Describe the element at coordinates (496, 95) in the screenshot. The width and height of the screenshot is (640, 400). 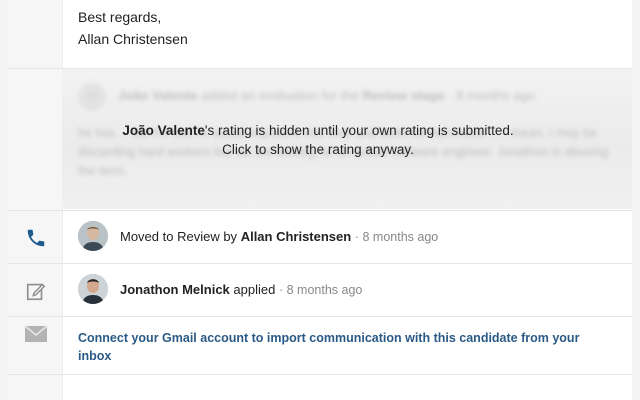
I see `evaluation-time: 8 months ago` at that location.